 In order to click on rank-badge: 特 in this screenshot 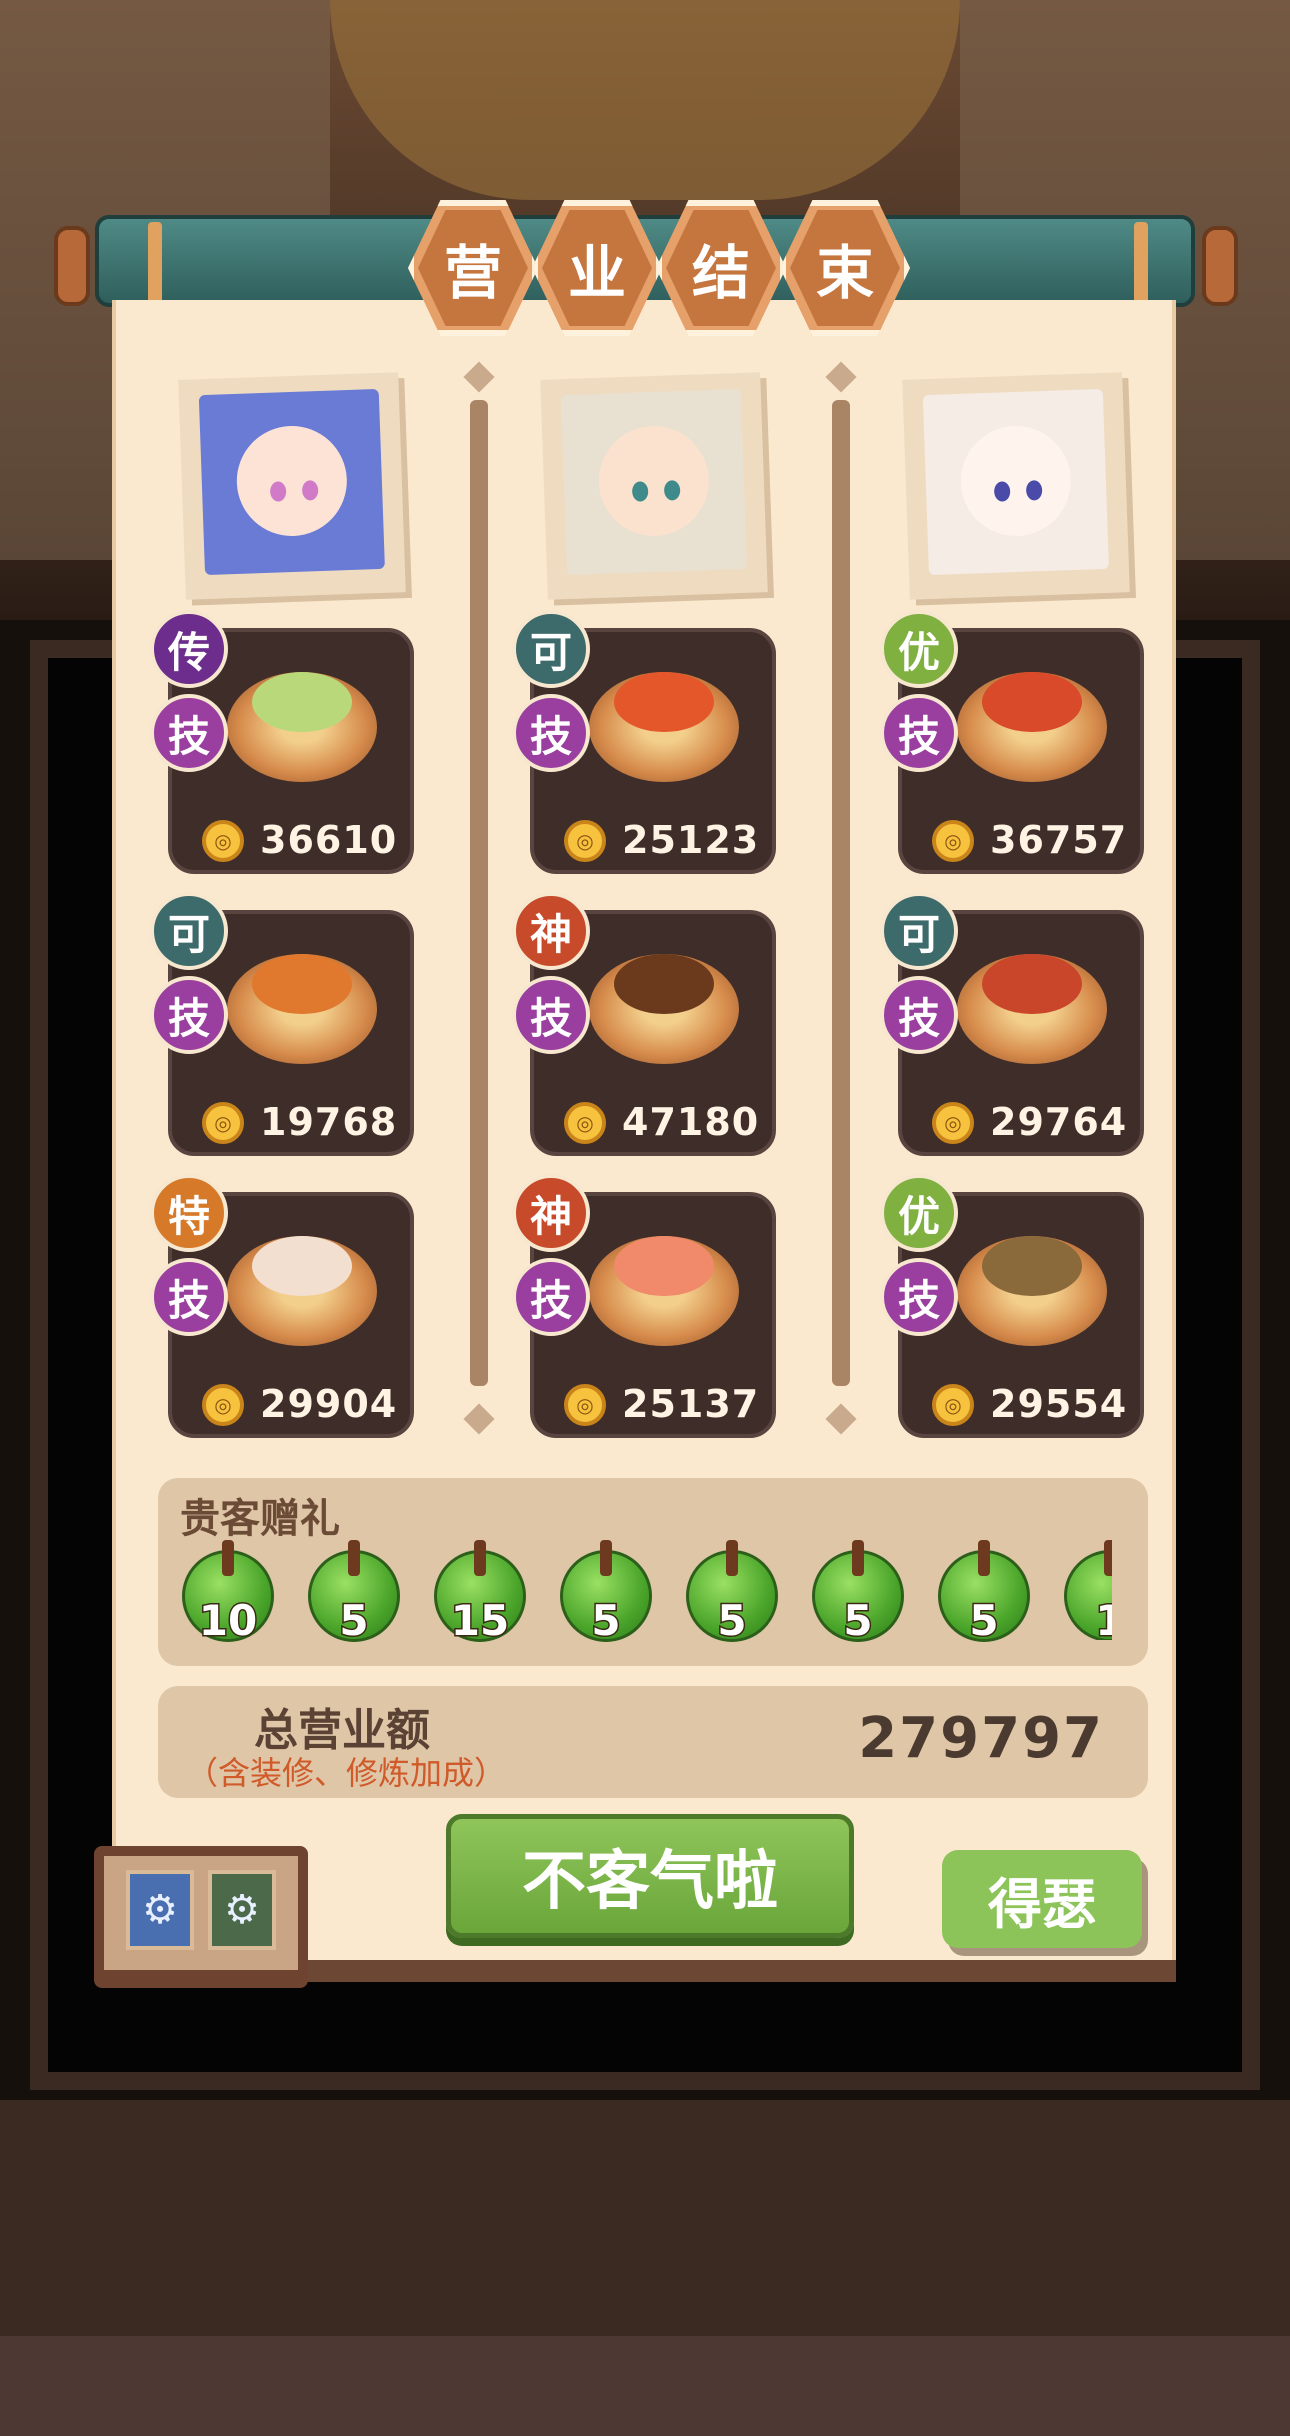, I will do `click(189, 1213)`.